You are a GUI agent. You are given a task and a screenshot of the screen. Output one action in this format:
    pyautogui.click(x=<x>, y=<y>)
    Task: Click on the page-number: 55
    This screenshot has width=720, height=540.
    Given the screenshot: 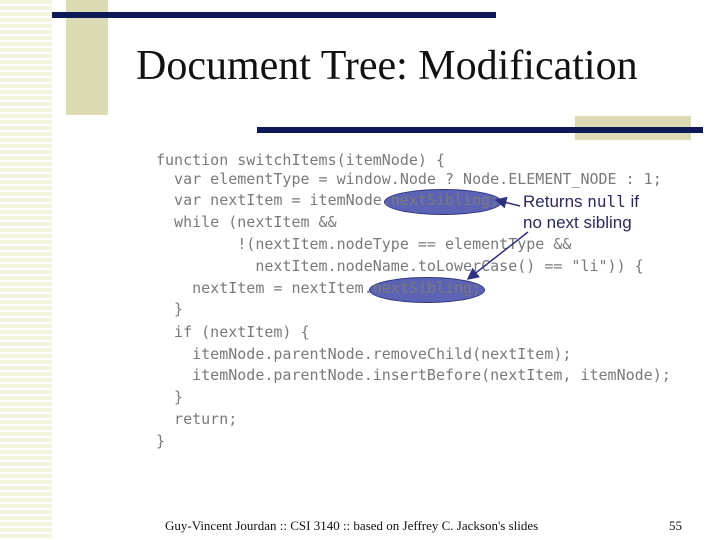 What is the action you would take?
    pyautogui.click(x=675, y=525)
    